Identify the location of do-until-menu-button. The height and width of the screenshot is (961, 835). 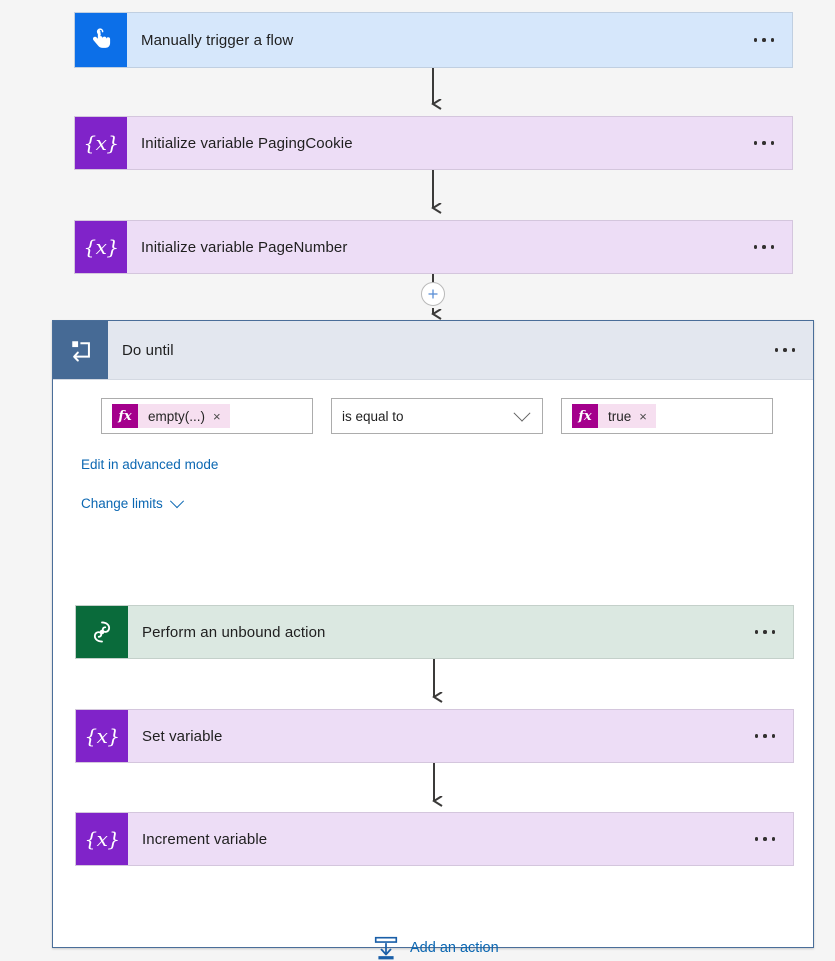
(785, 350).